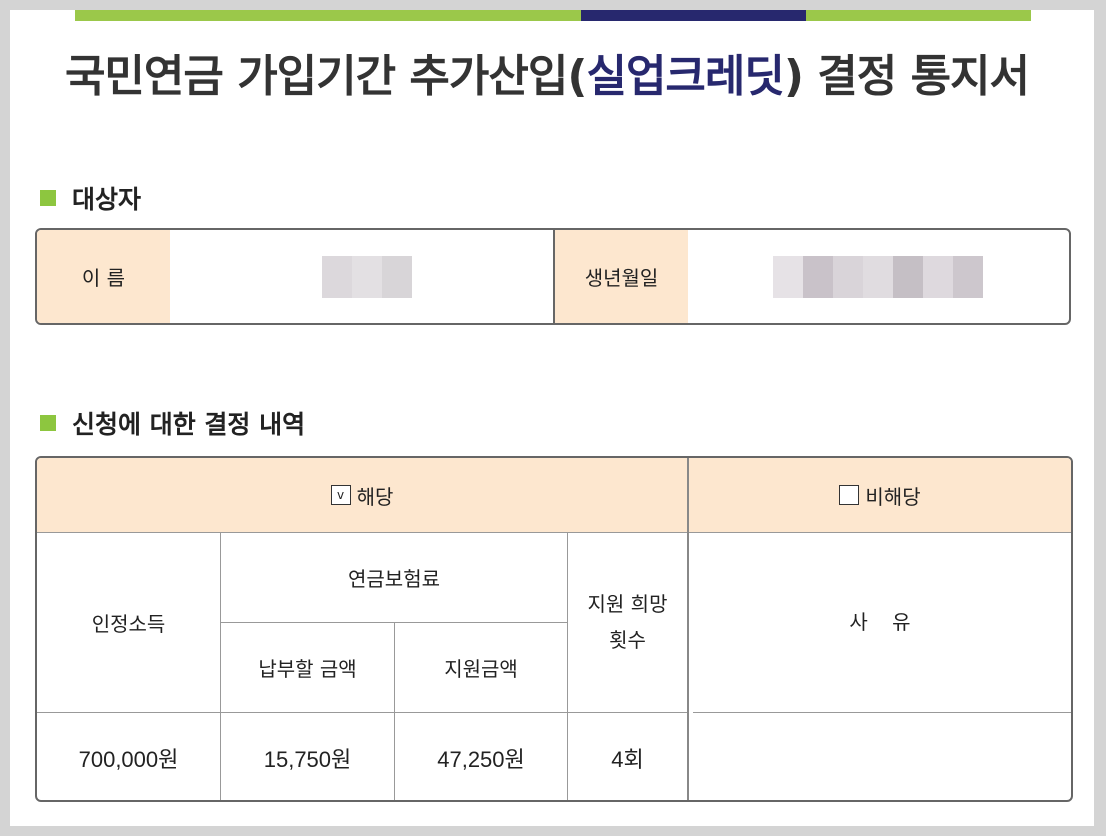 Image resolution: width=1106 pixels, height=836 pixels. Describe the element at coordinates (627, 640) in the screenshot. I see `wish-count-header-line2: 횟수` at that location.